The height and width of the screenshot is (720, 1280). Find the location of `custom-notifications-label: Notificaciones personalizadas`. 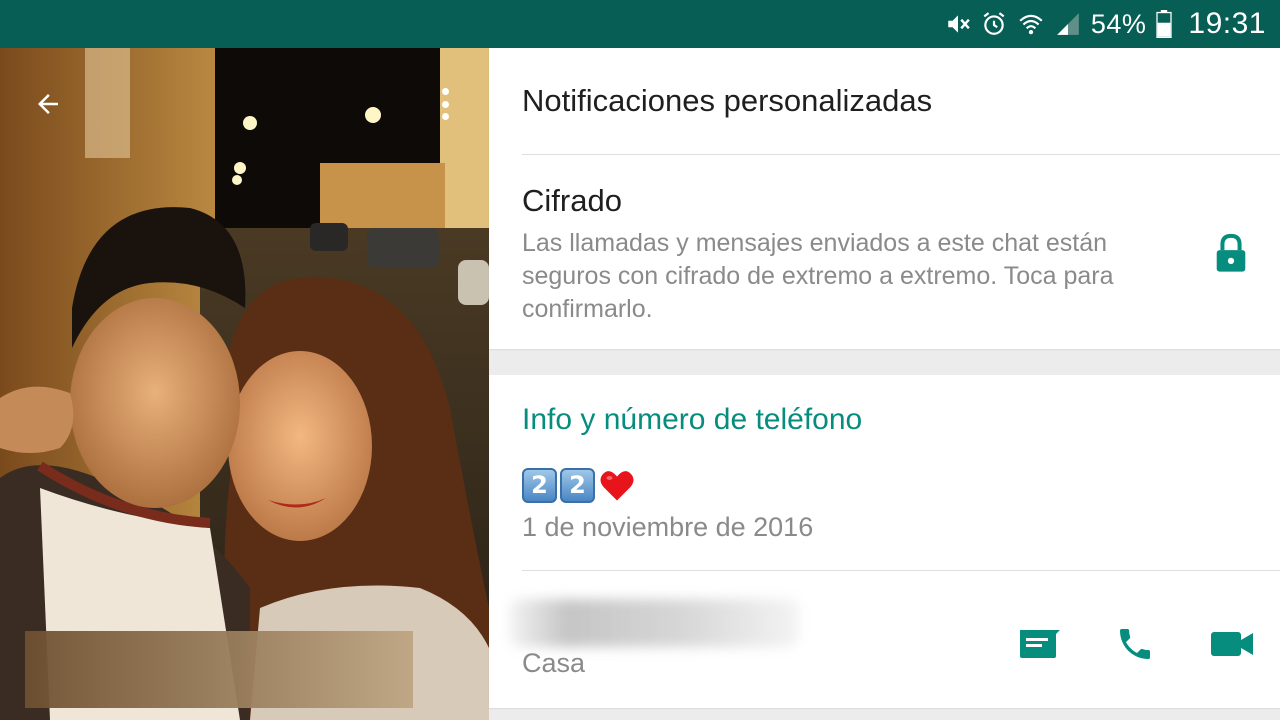

custom-notifications-label: Notificaciones personalizadas is located at coordinates (727, 100).